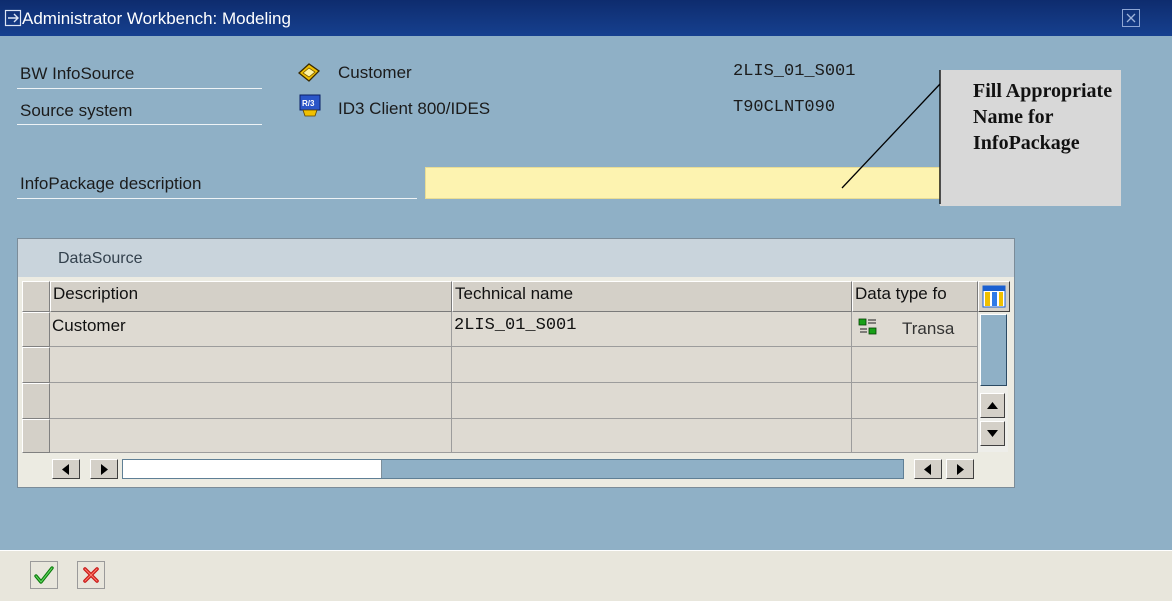 The image size is (1172, 601). I want to click on transaction-data-icon, so click(868, 329).